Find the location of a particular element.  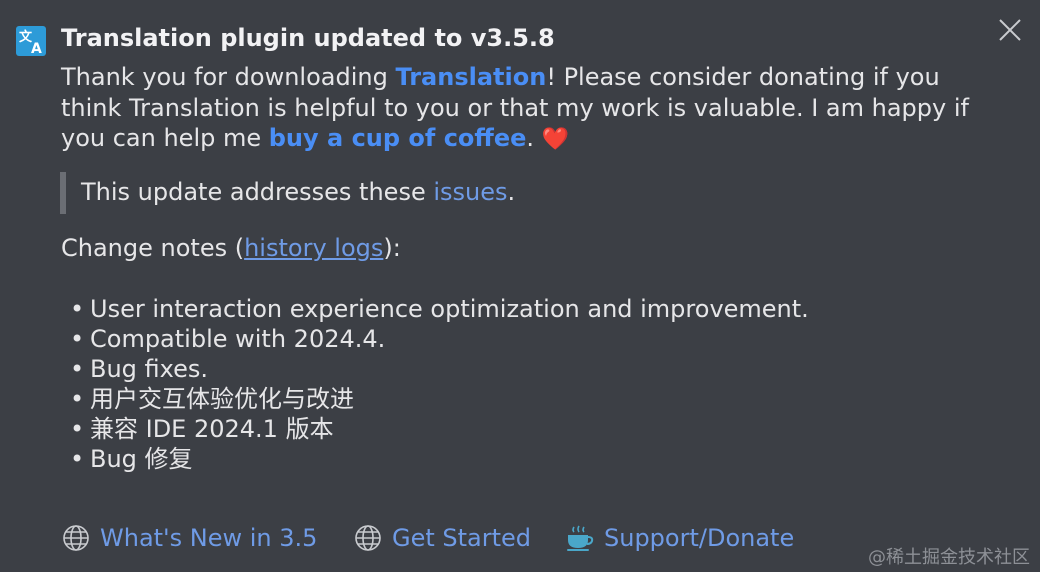

heart-icon: ❤️ is located at coordinates (555, 139).